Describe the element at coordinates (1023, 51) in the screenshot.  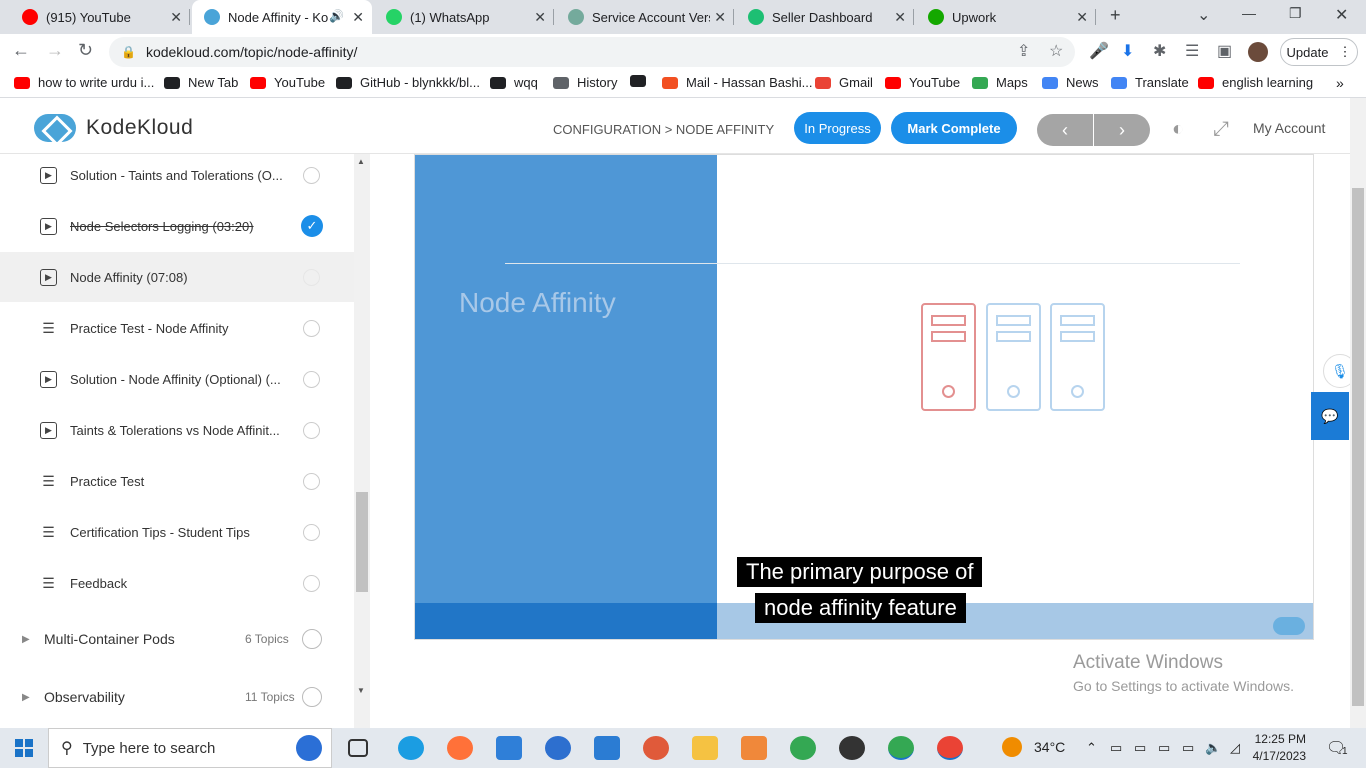
I see `share-icon: ⇪` at that location.